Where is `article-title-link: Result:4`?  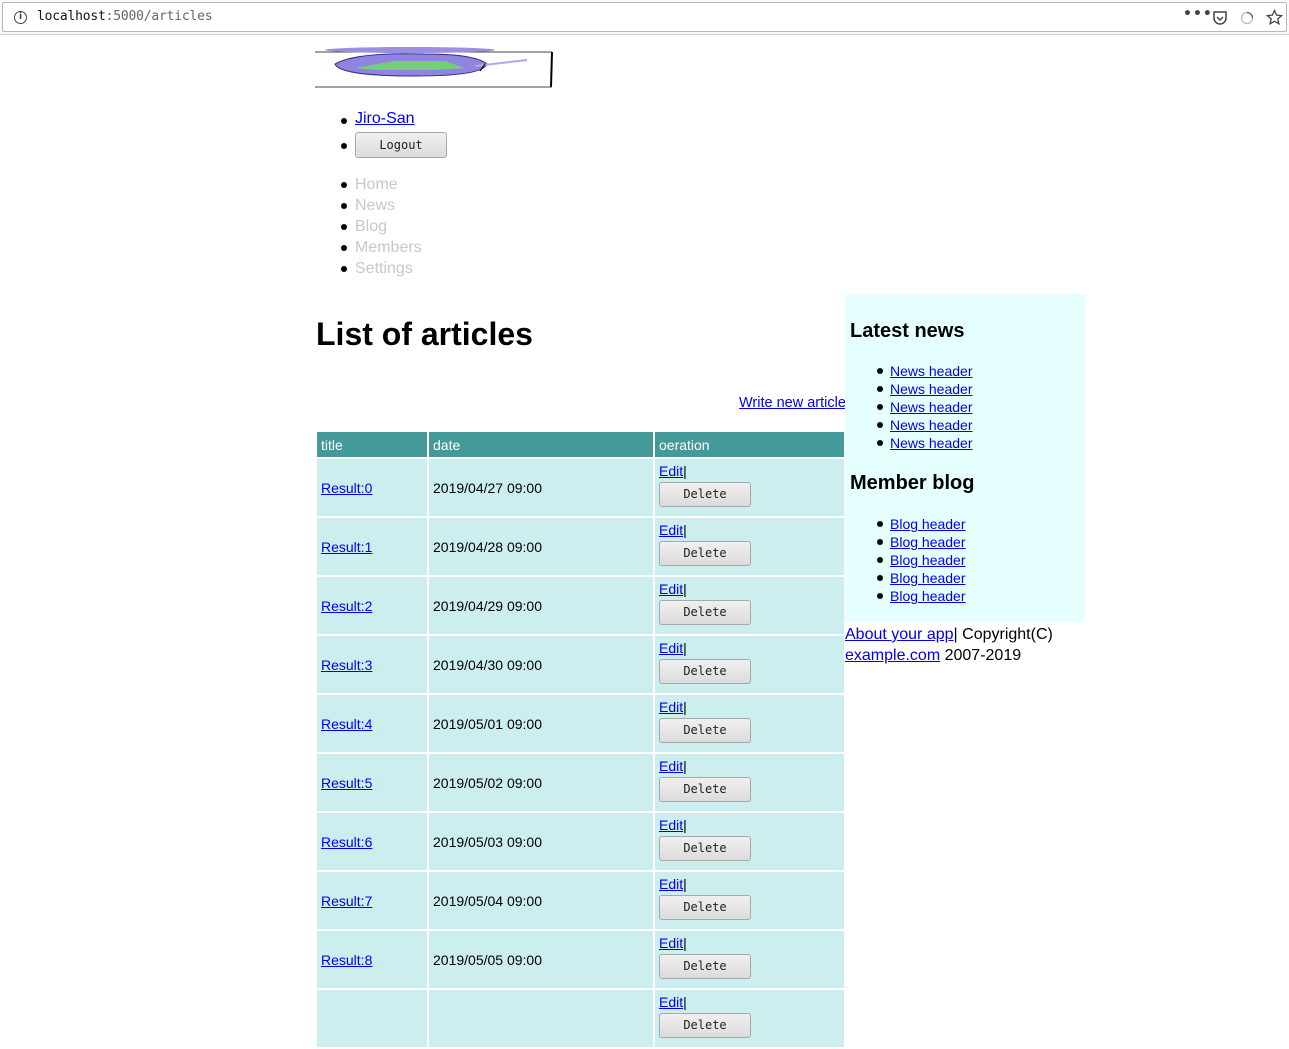 article-title-link: Result:4 is located at coordinates (346, 724).